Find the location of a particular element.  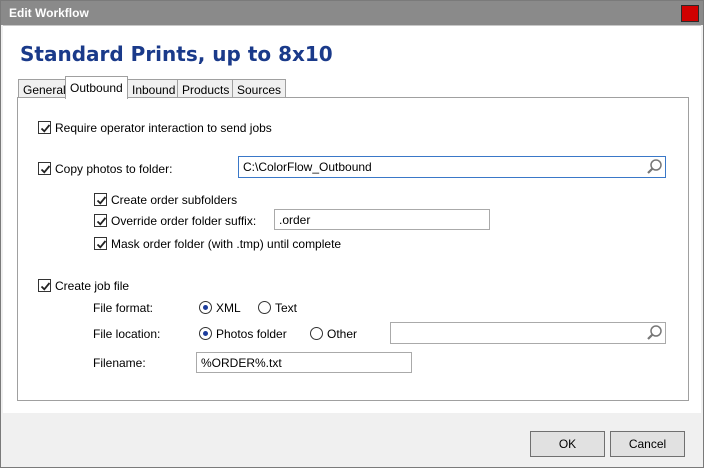

copy-photos-label: Copy photos to folder: is located at coordinates (114, 169).